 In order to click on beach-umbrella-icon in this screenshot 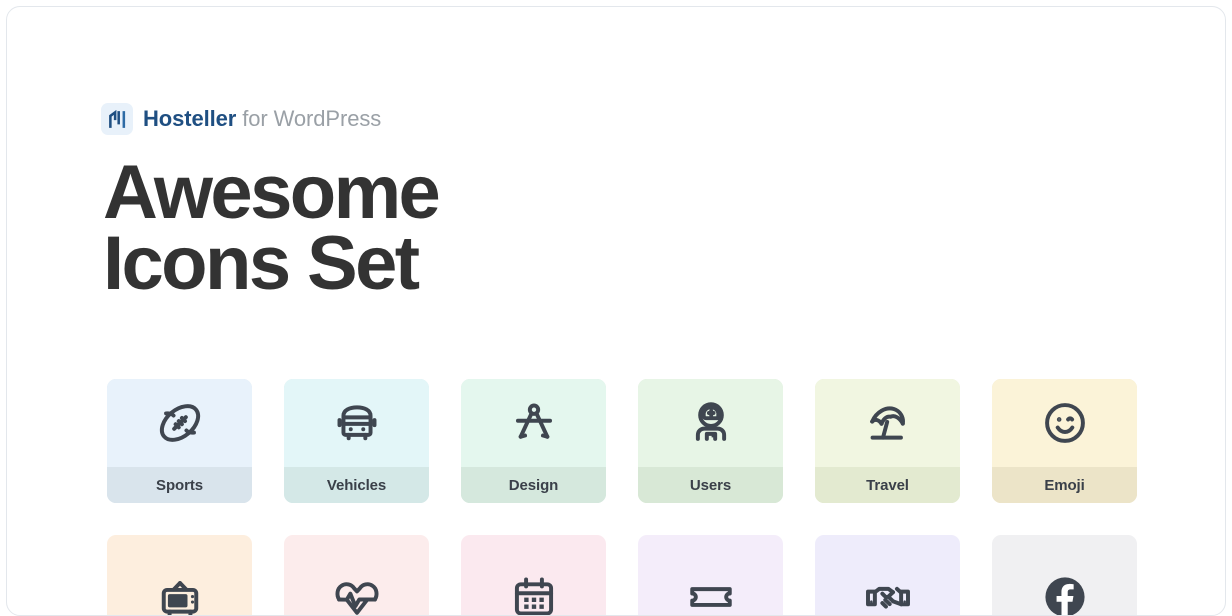, I will do `click(887, 423)`.